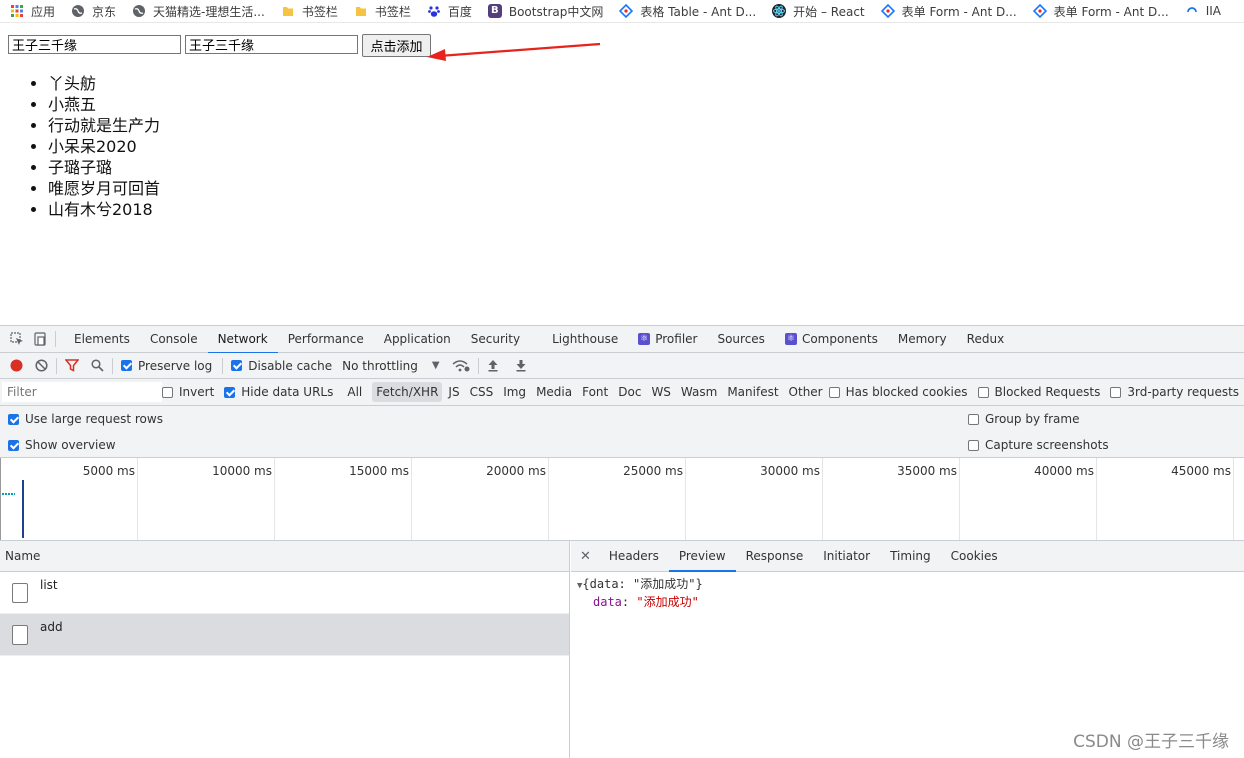 The height and width of the screenshot is (758, 1244). What do you see at coordinates (514, 51) in the screenshot?
I see `red-arrow-annotation` at bounding box center [514, 51].